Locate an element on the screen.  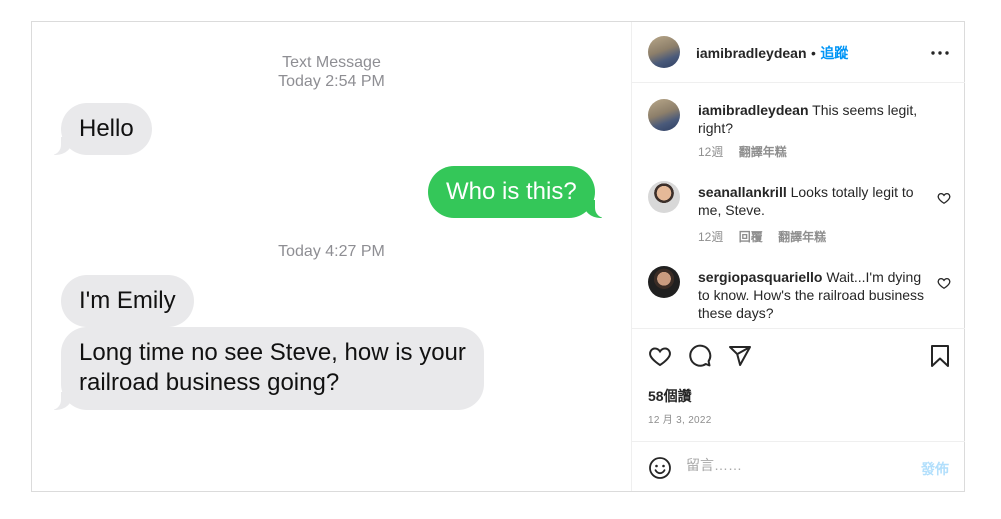
author-username: iamibradleydean is located at coordinates (751, 53).